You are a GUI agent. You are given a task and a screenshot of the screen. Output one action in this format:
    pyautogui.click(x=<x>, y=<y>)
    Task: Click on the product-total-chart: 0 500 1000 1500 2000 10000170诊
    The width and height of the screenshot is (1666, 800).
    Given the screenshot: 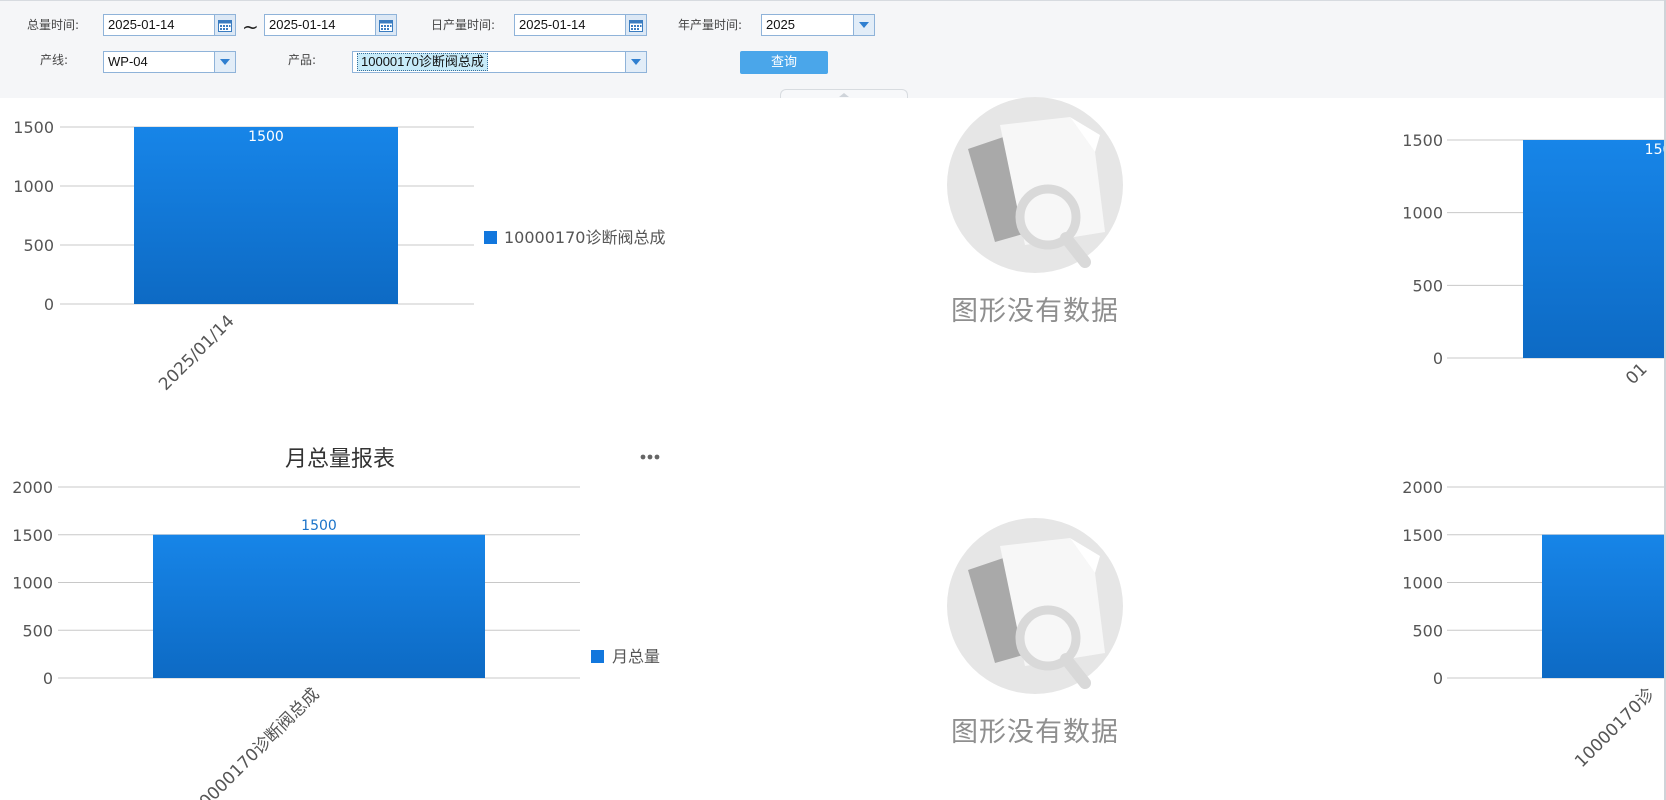 What is the action you would take?
    pyautogui.click(x=1534, y=625)
    